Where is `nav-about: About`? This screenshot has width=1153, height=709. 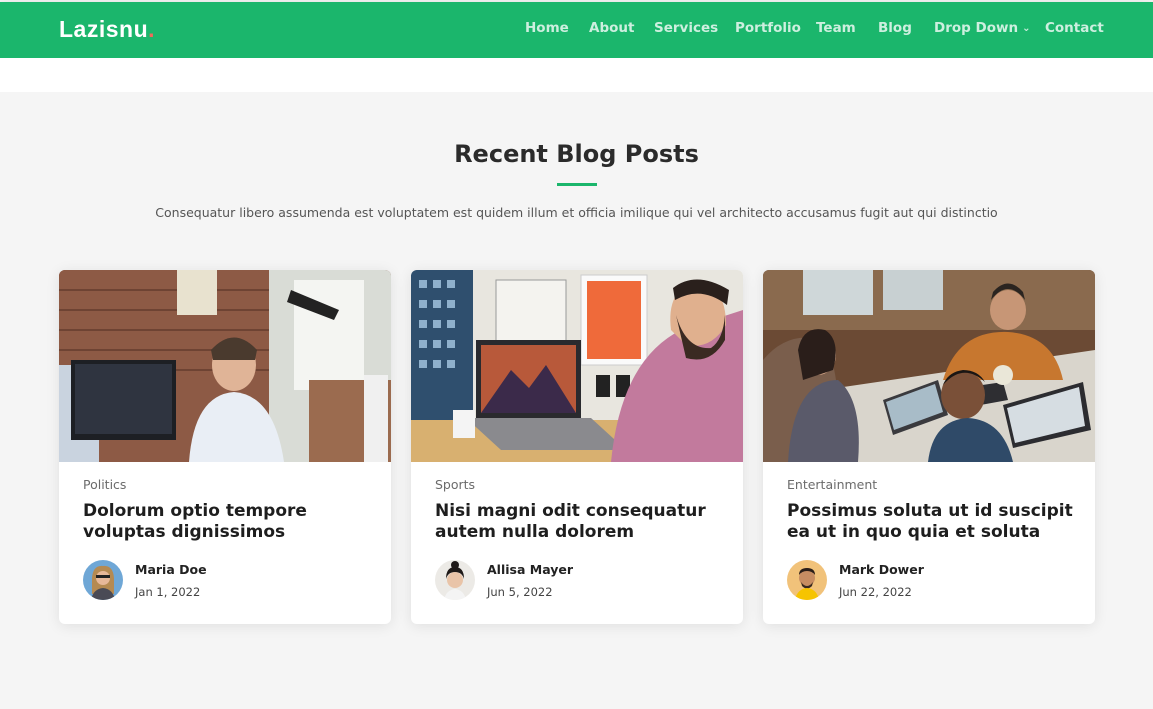
nav-about: About is located at coordinates (611, 28).